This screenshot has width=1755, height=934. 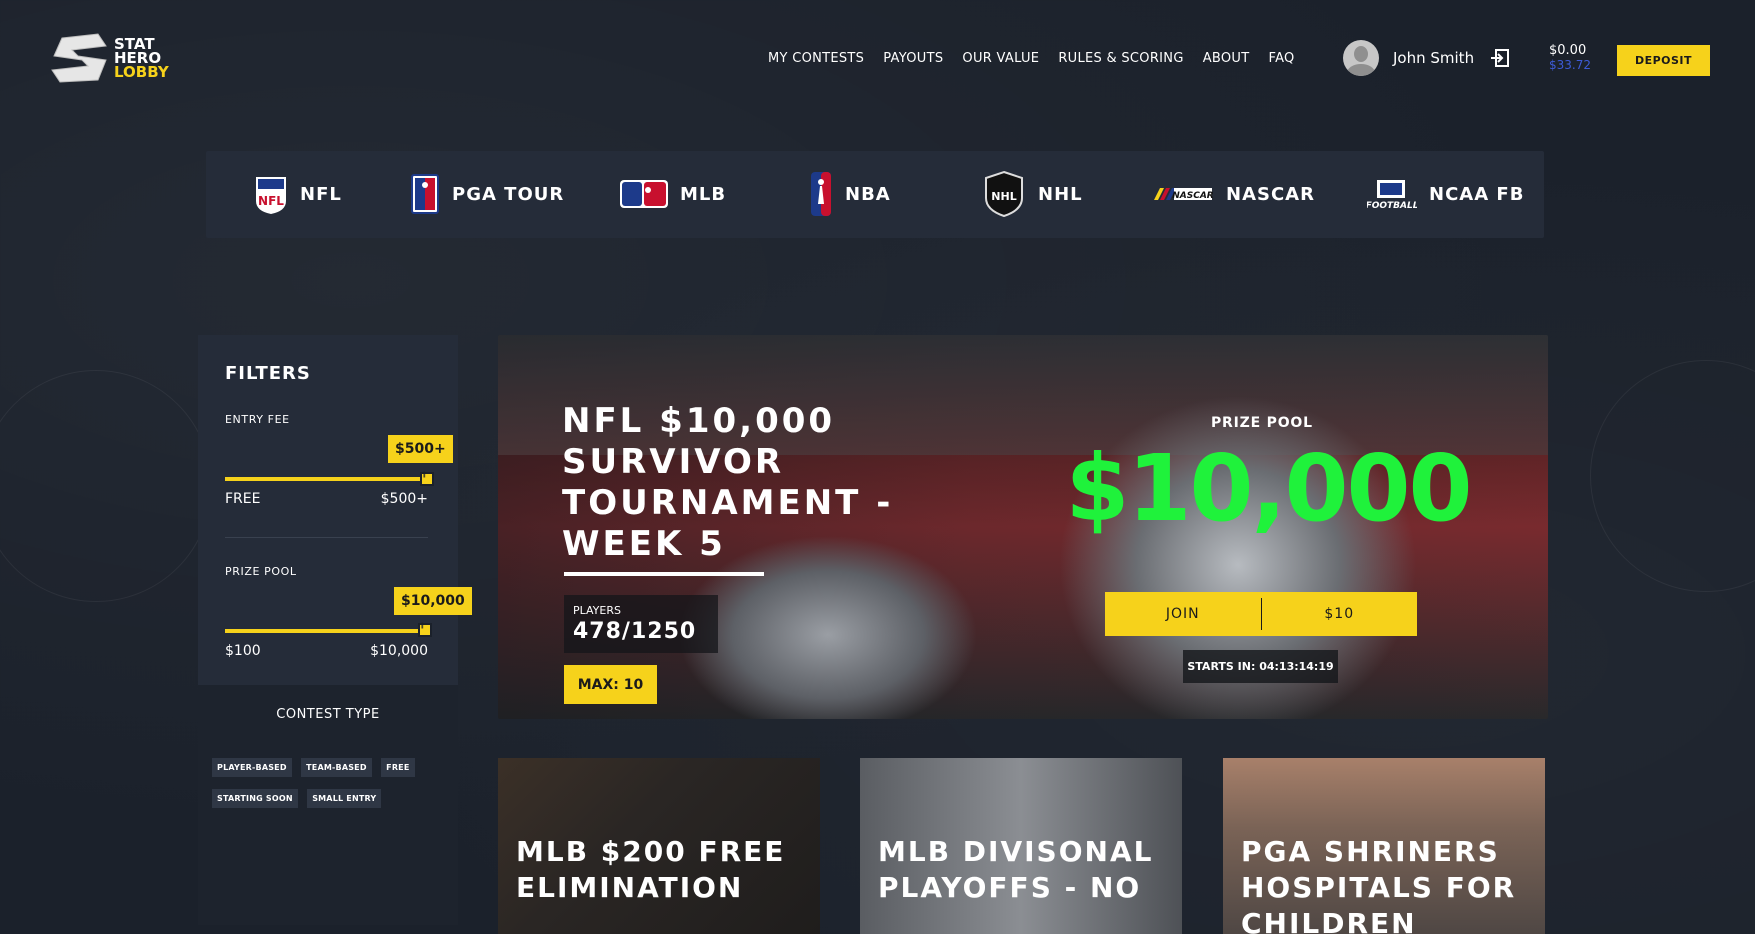 I want to click on balance: $0.00 $33.72, so click(x=1570, y=58).